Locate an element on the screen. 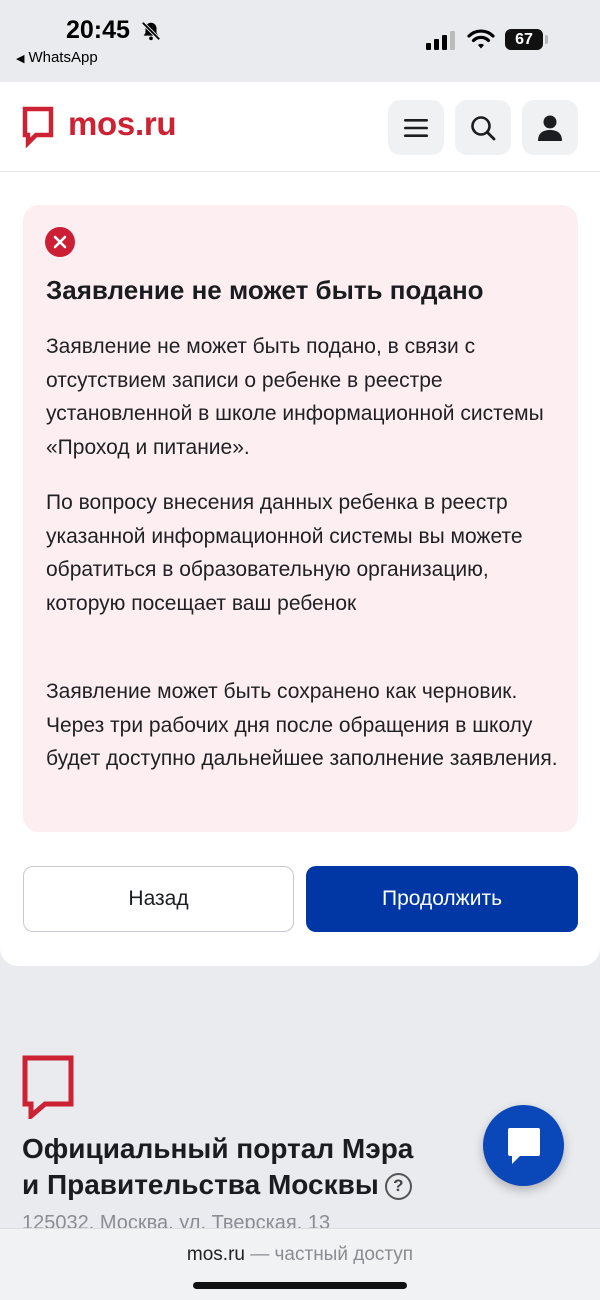  status-time: 20:45 is located at coordinates (98, 30).